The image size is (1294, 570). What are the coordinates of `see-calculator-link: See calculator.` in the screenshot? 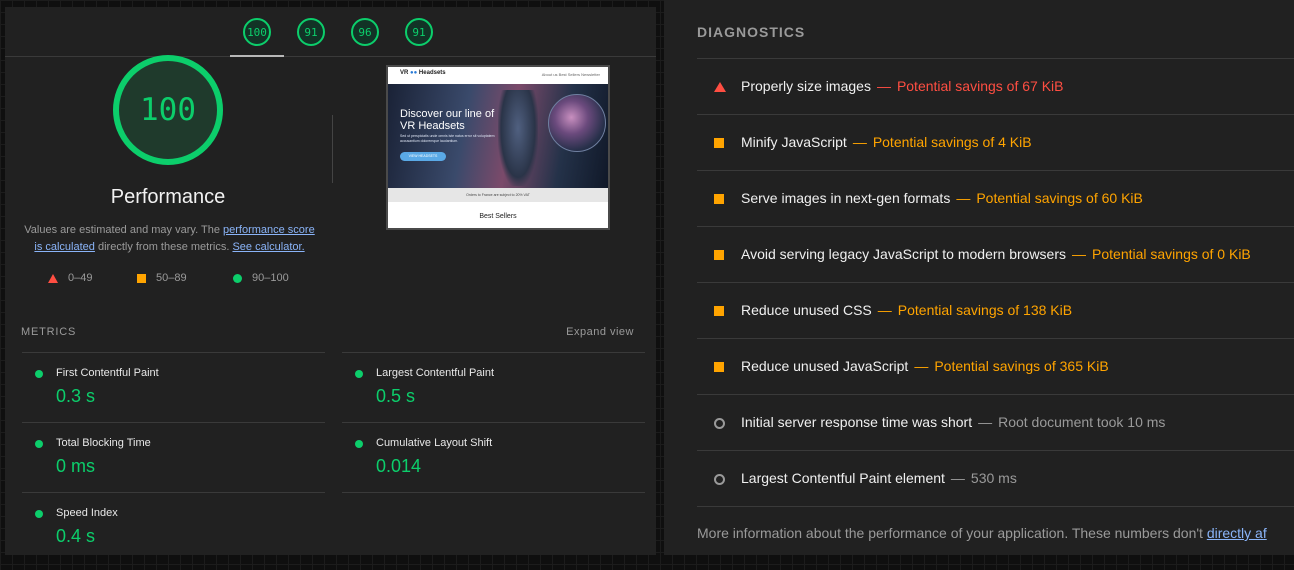 It's located at (268, 247).